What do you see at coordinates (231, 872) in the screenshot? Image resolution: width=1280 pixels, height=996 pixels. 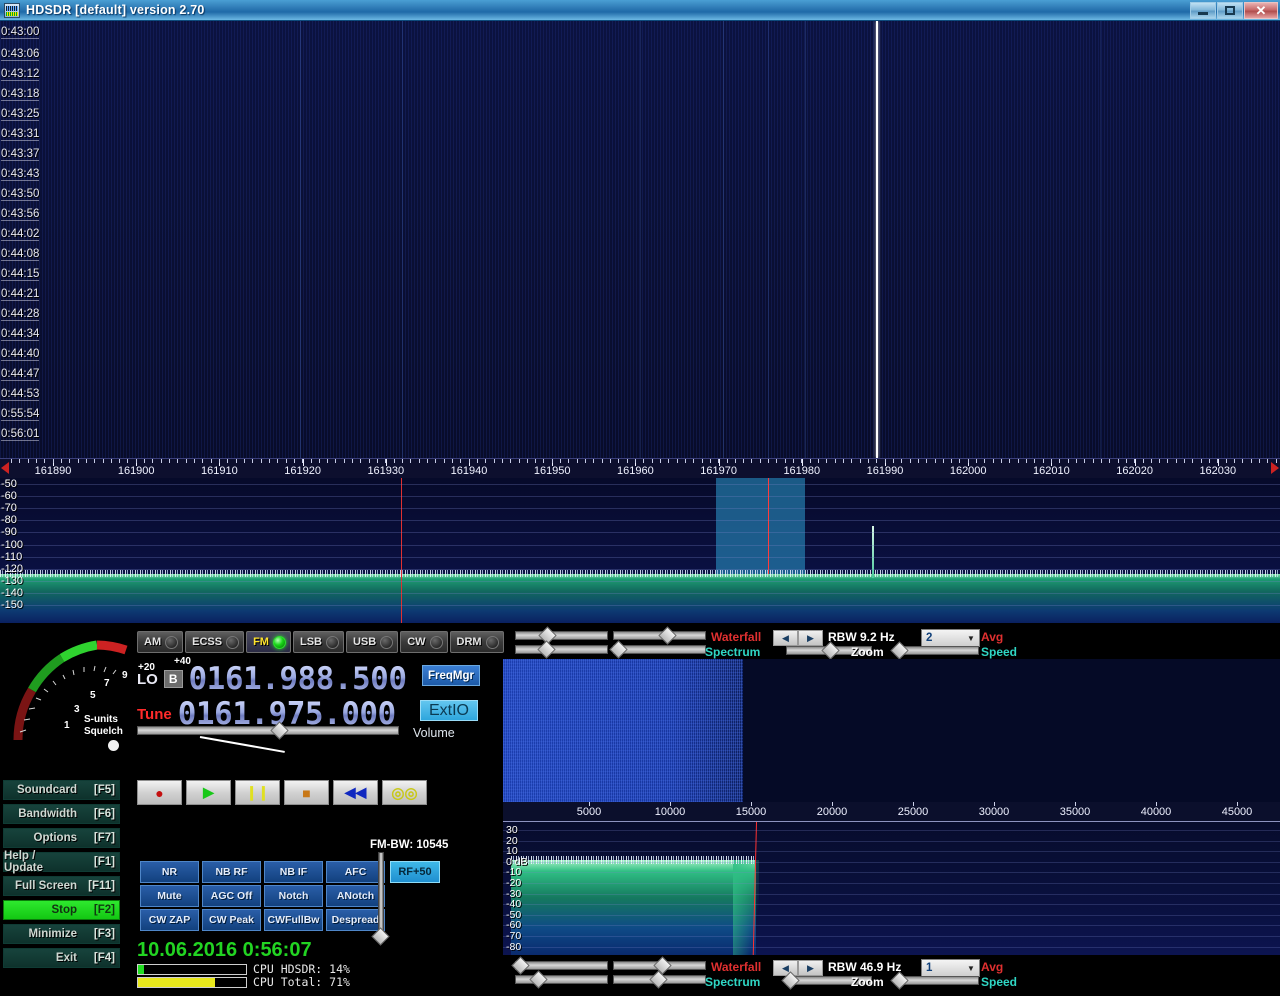 I see `dsp-button-nb-rf: NB RF` at bounding box center [231, 872].